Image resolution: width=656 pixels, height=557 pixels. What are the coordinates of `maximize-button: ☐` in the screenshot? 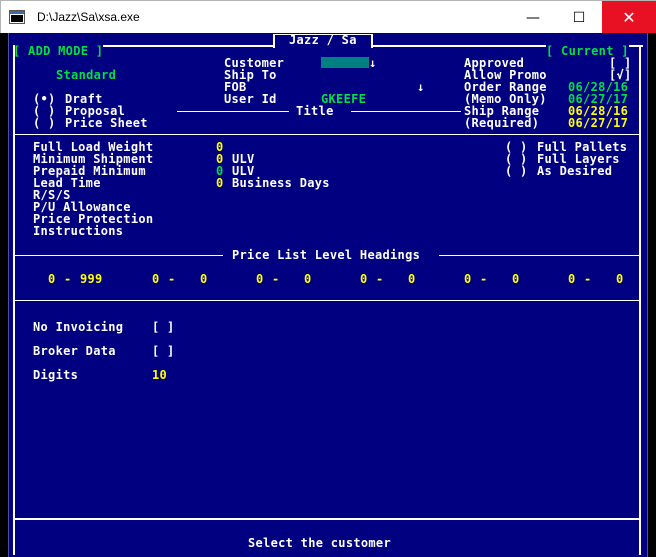 It's located at (579, 17).